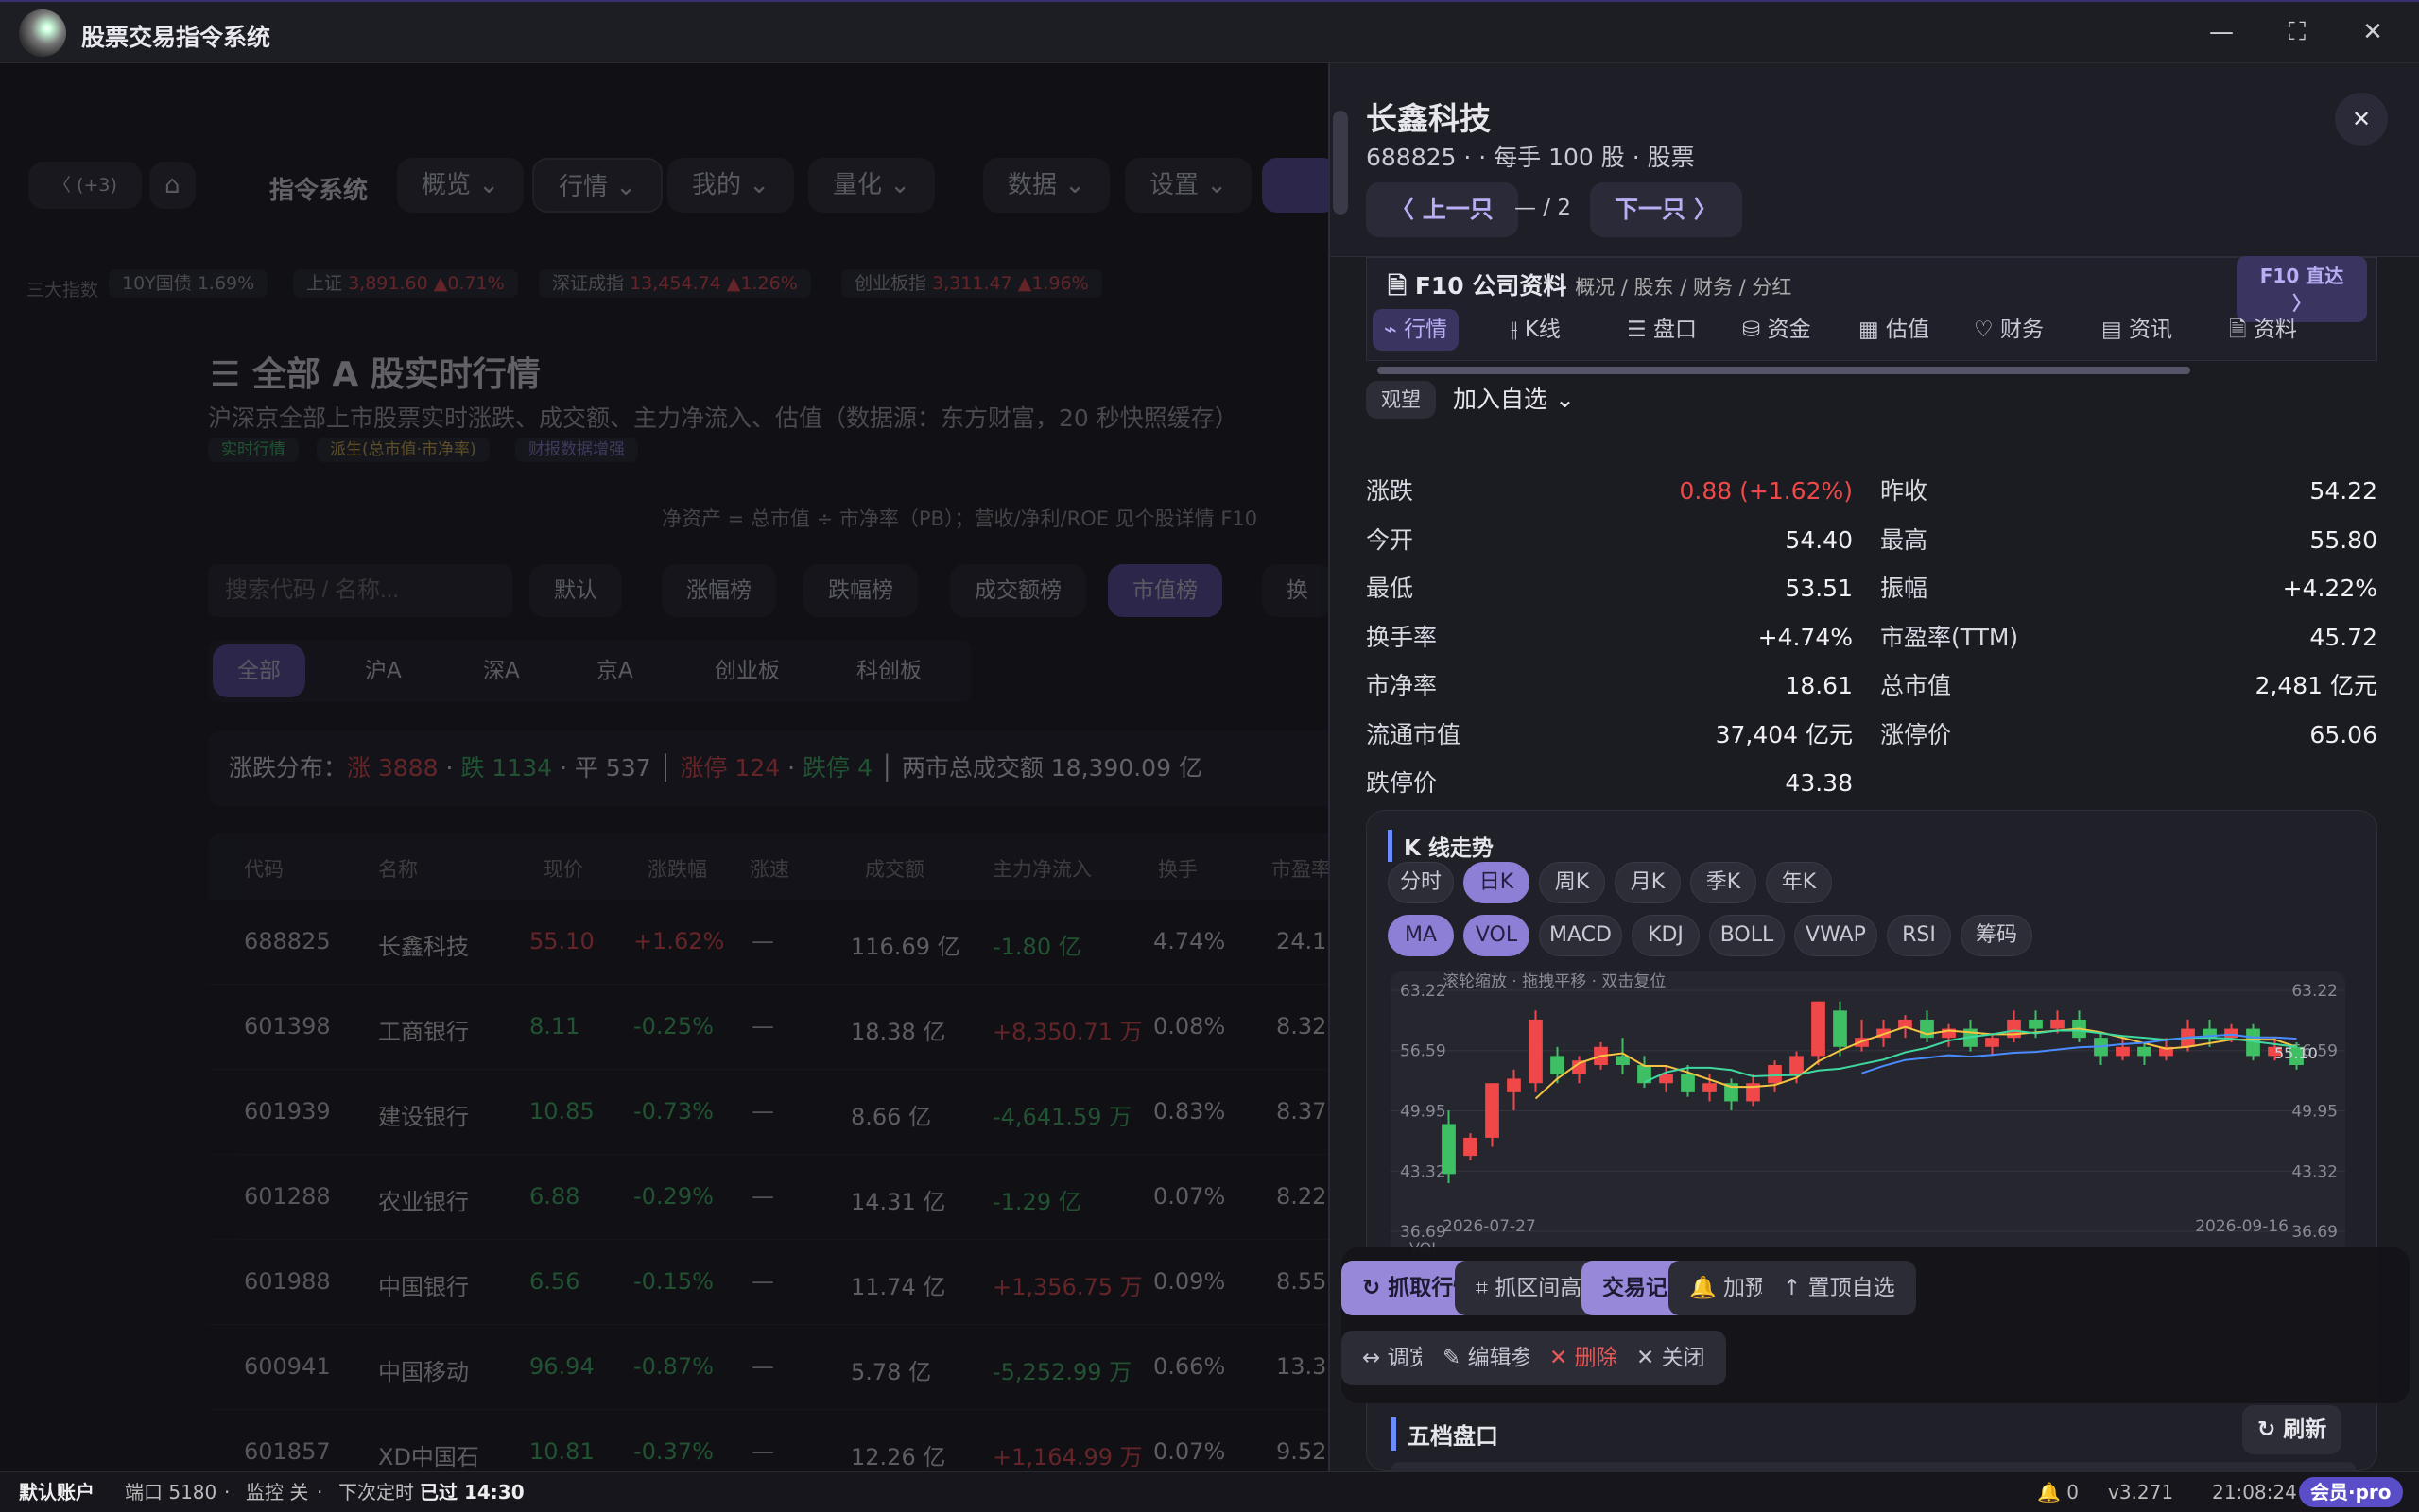 The height and width of the screenshot is (1512, 2419). What do you see at coordinates (1819, 539) in the screenshot?
I see `stat-value: 54.40` at bounding box center [1819, 539].